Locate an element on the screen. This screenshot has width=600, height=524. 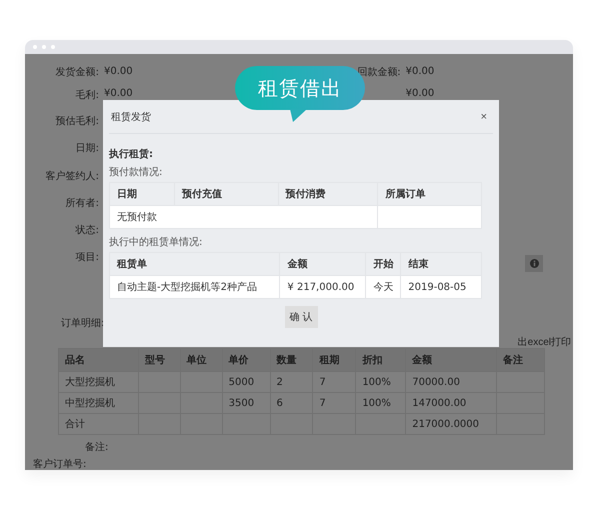
column-header: 预付消费 is located at coordinates (328, 194).